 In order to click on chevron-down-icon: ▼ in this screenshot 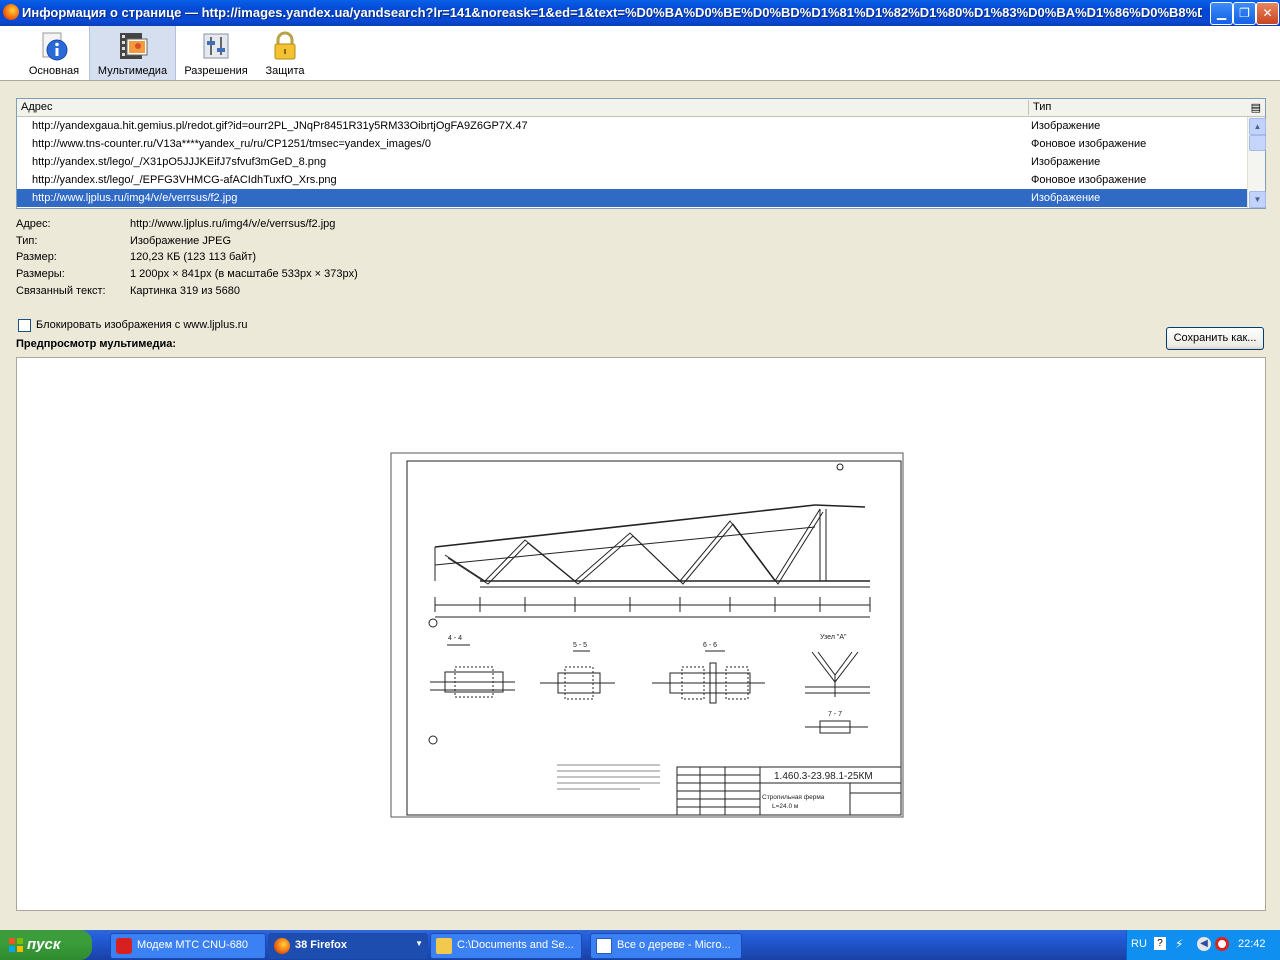, I will do `click(419, 943)`.